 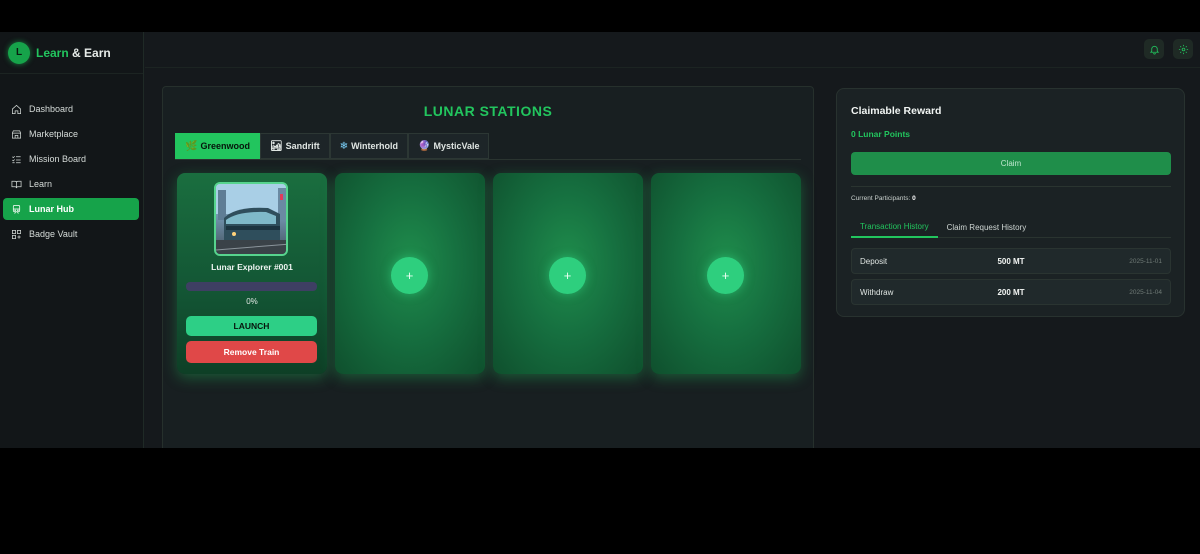 I want to click on sidebar-item-label: Lunar Hub, so click(x=51, y=209).